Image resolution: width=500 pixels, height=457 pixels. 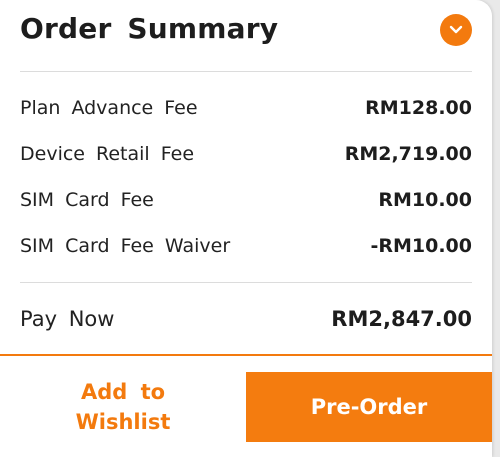 I want to click on pay-now-row: Pay Now RM2,847.00, so click(x=246, y=319).